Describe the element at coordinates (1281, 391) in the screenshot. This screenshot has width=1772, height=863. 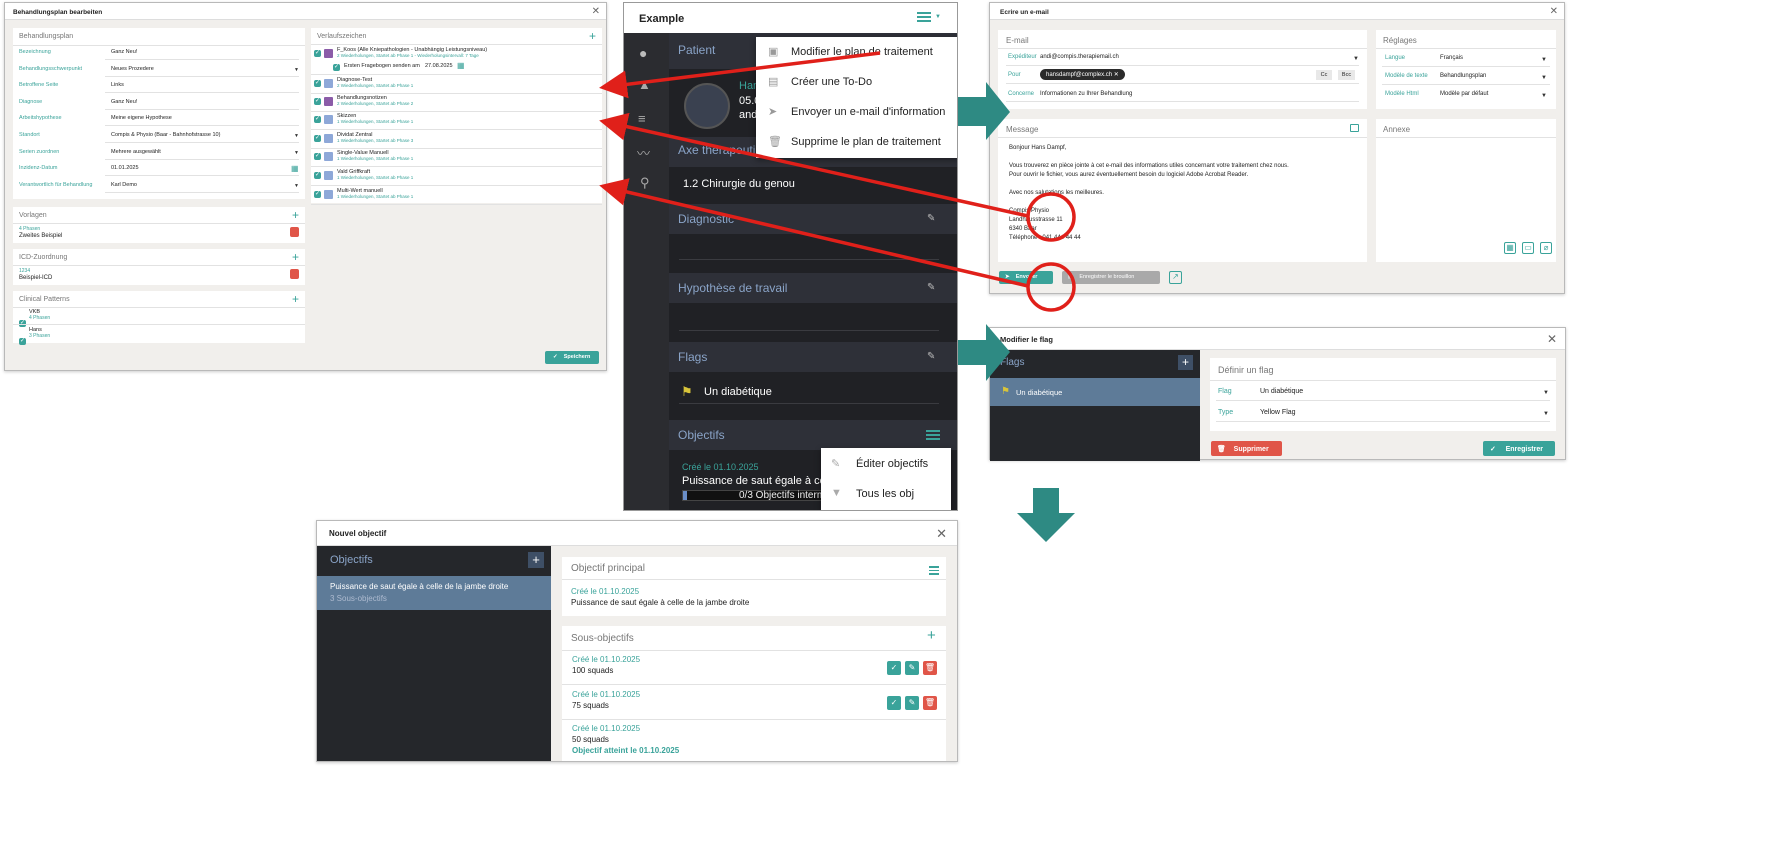
I see `flag-select: Un diabétique` at that location.